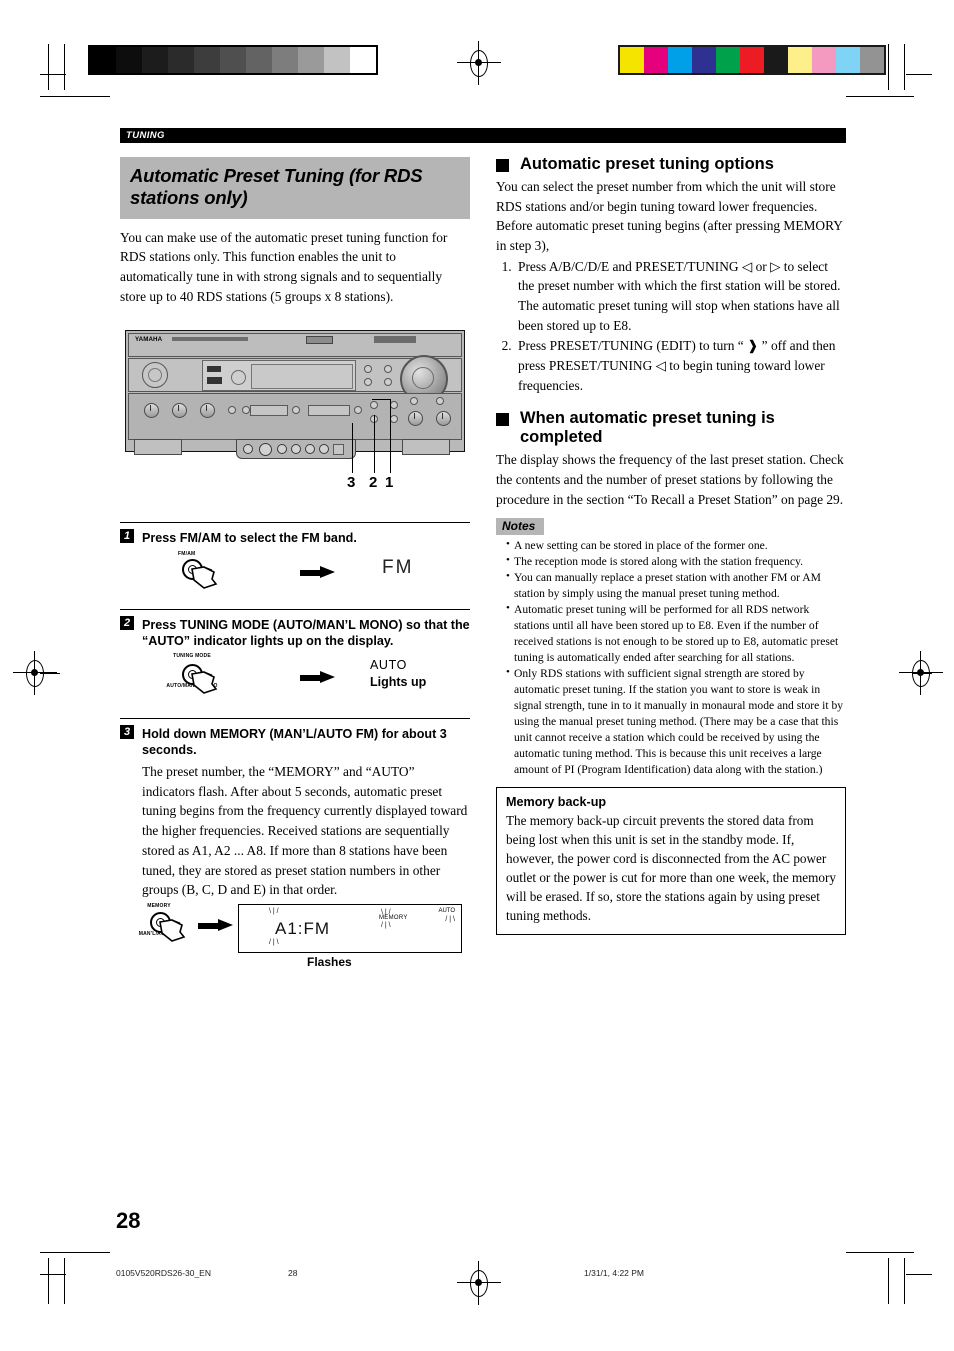 This screenshot has width=954, height=1351. I want to click on registration-mark-left, so click(35, 673).